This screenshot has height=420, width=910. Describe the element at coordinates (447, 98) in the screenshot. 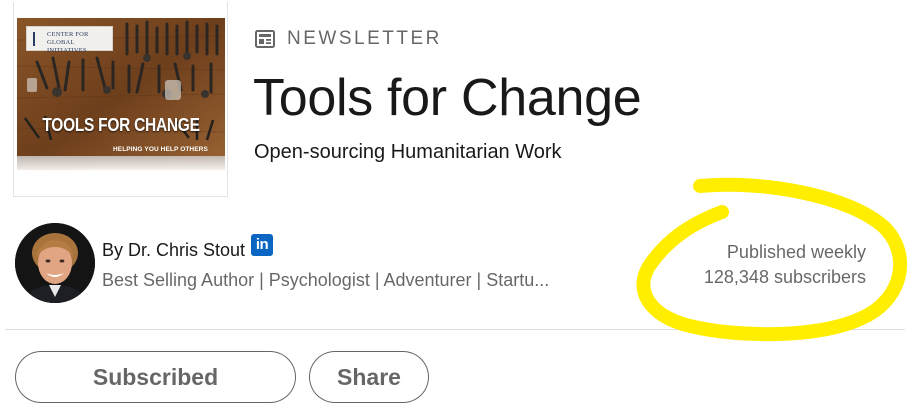

I see `newsletter-title: Tools for Change` at that location.